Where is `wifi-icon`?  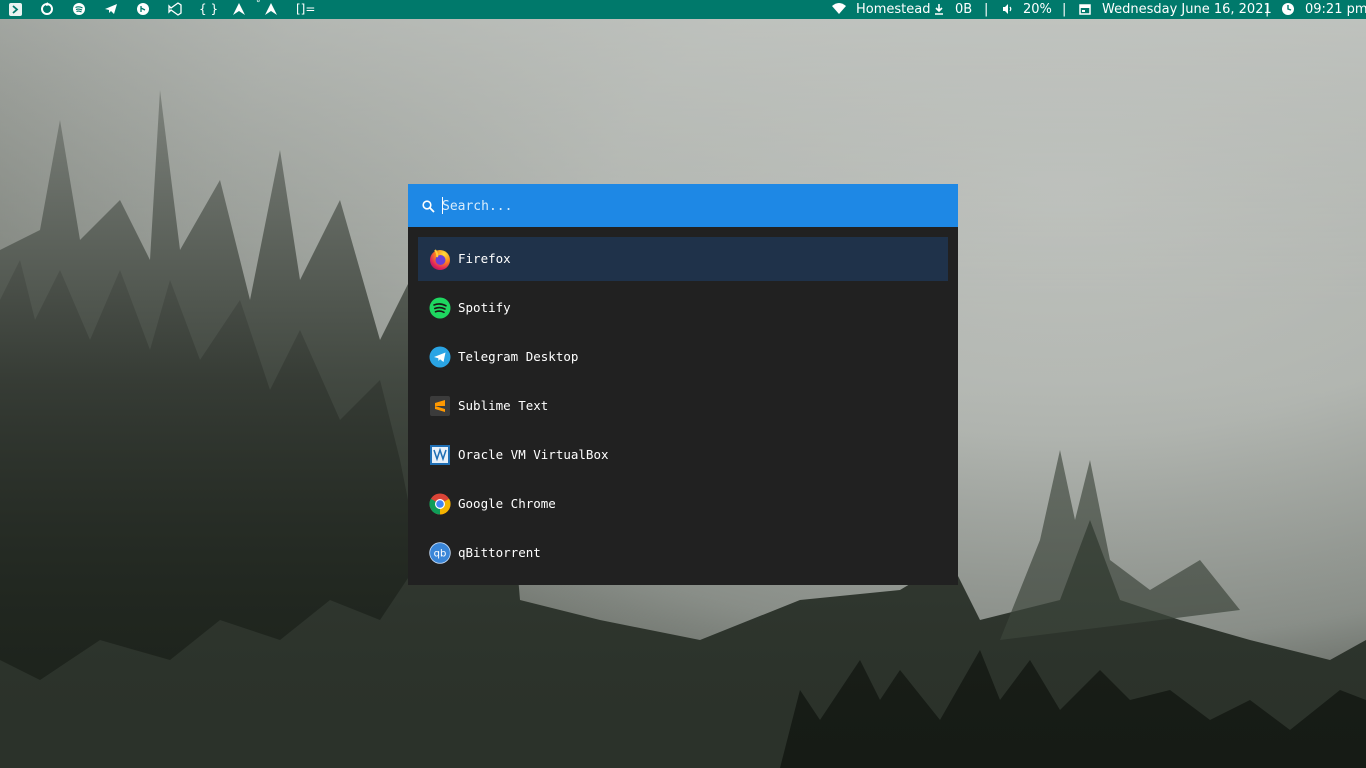
wifi-icon is located at coordinates (839, 8).